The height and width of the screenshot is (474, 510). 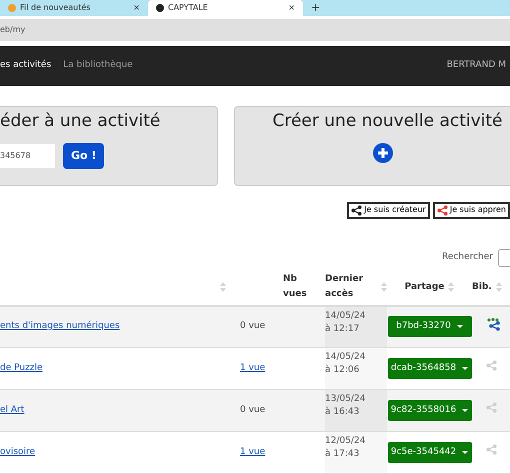 What do you see at coordinates (430, 452) in the screenshot?
I see `share-code-dropdown: 9c5e-3545442` at bounding box center [430, 452].